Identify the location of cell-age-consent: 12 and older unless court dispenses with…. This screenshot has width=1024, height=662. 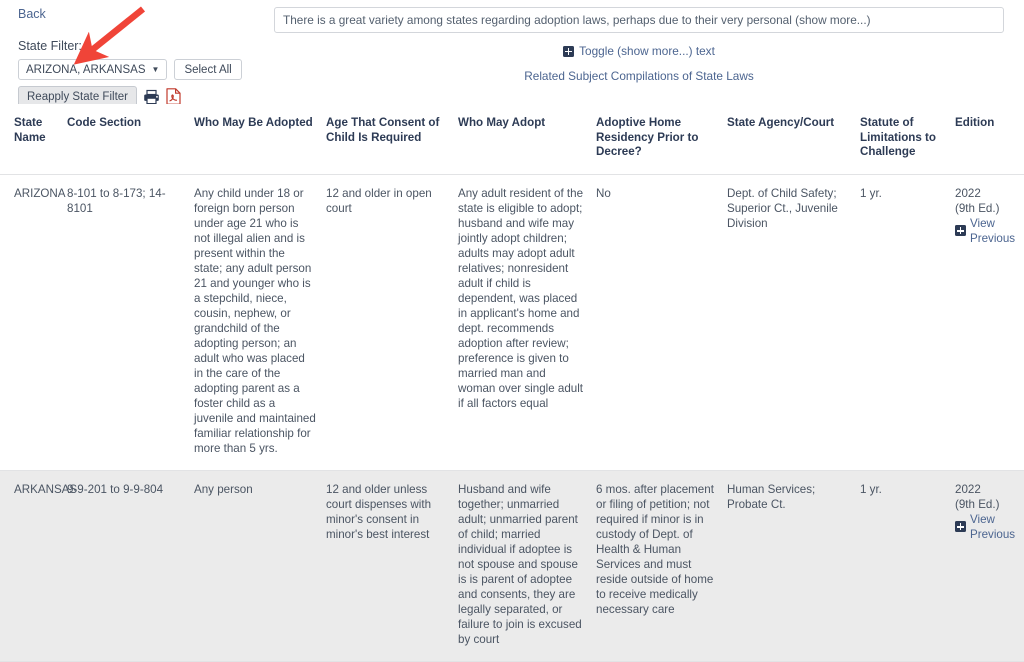
(392, 566).